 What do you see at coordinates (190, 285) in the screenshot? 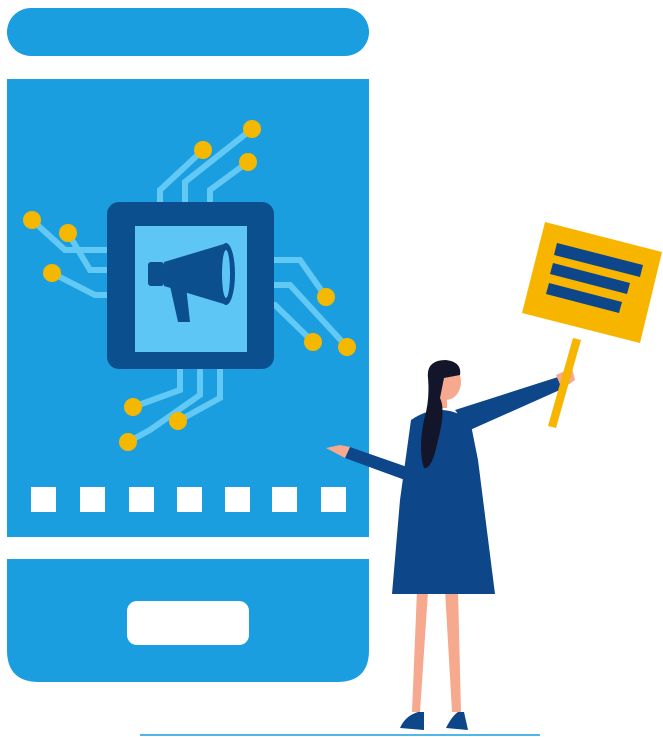
I see `microchip-icon` at bounding box center [190, 285].